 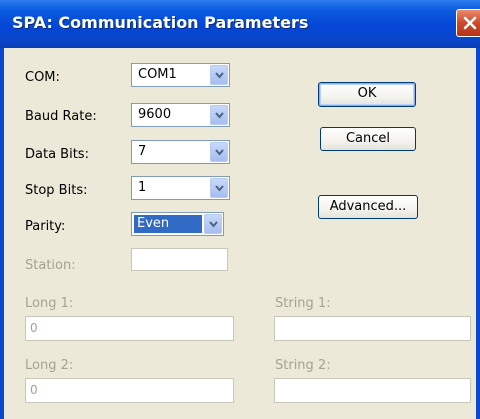 What do you see at coordinates (180, 75) in the screenshot?
I see `com-select: COM1` at bounding box center [180, 75].